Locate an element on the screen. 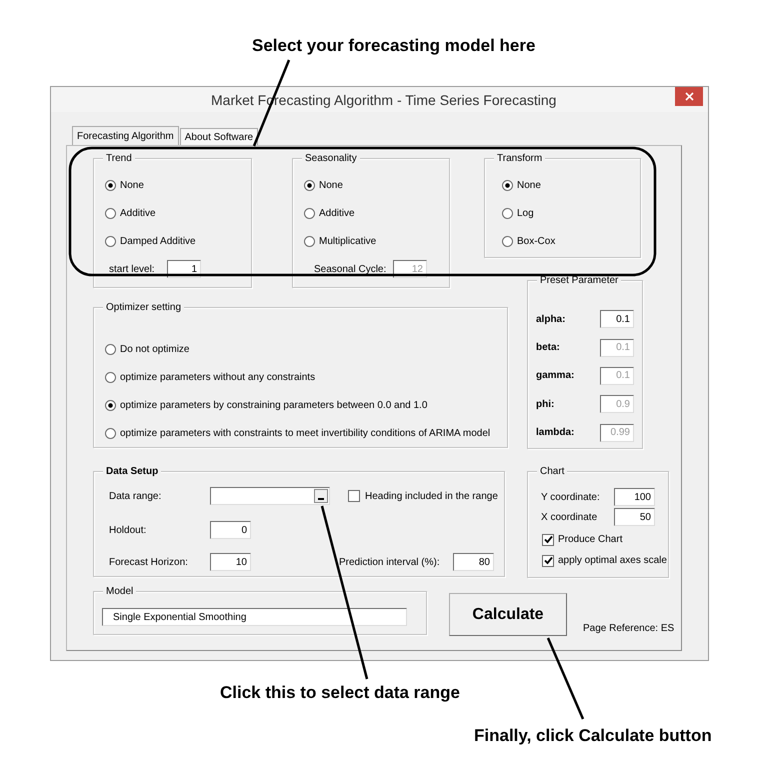 Image resolution: width=768 pixels, height=757 pixels. radio-label: Do not optimize is located at coordinates (155, 349).